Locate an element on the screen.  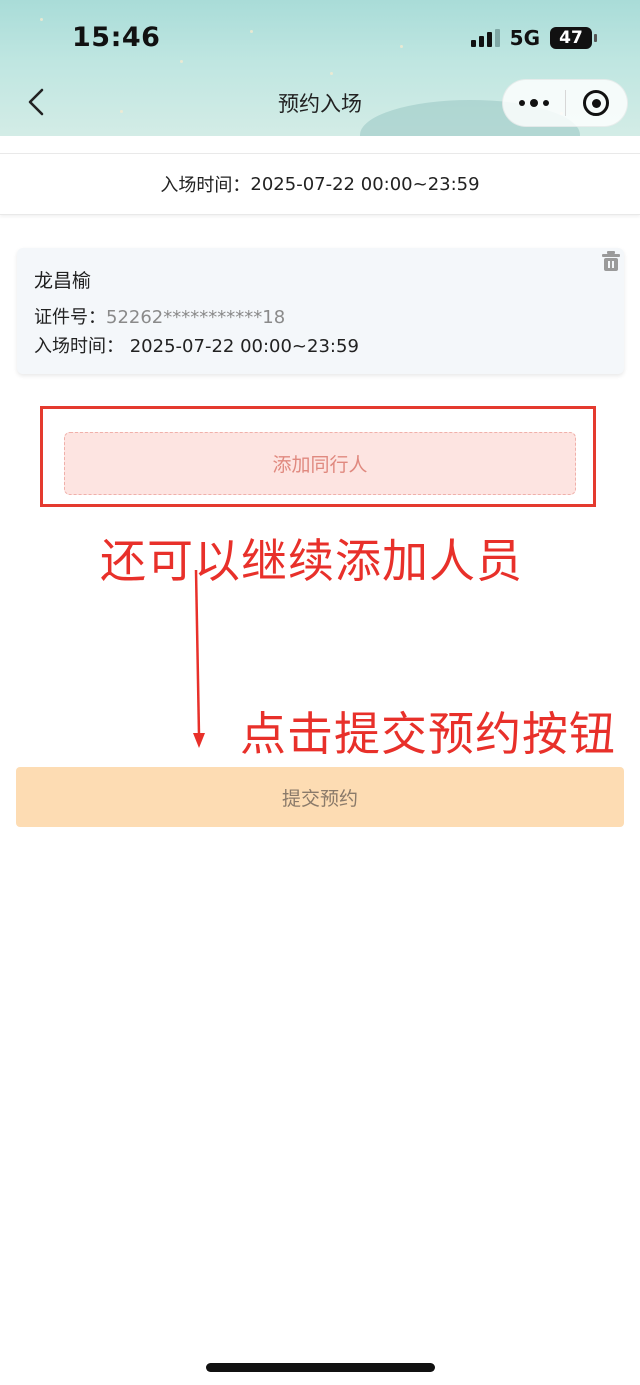
signal-icon is located at coordinates (485, 38).